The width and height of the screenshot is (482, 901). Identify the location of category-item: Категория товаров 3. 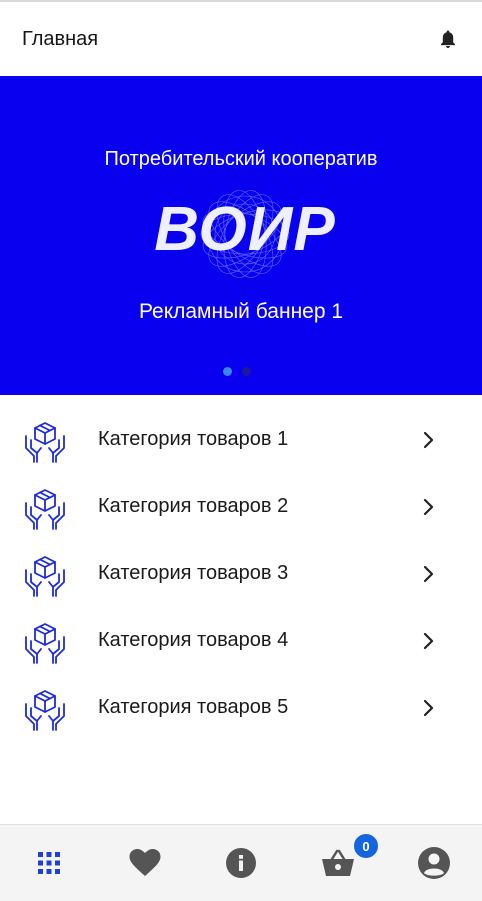
(241, 573).